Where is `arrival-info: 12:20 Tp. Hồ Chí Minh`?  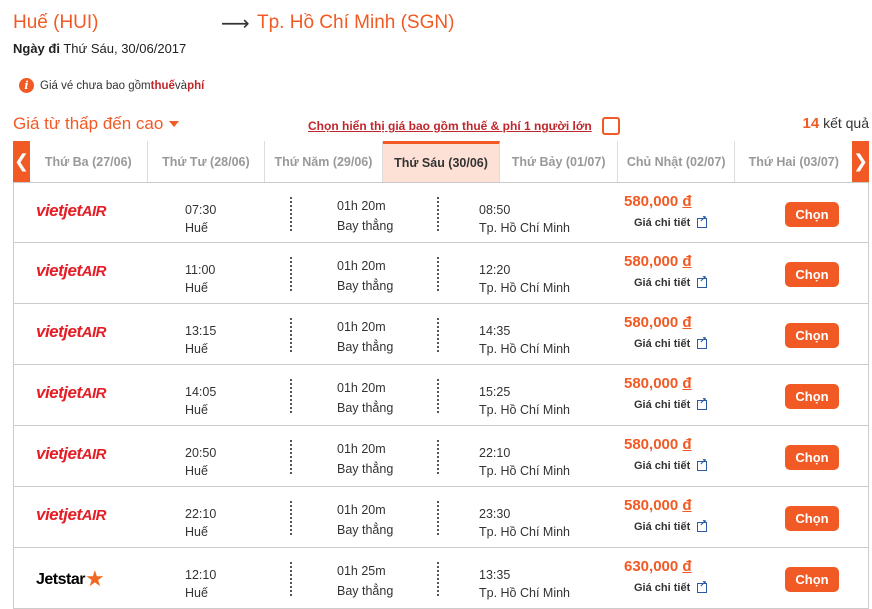
arrival-info: 12:20 Tp. Hồ Chí Minh is located at coordinates (524, 279).